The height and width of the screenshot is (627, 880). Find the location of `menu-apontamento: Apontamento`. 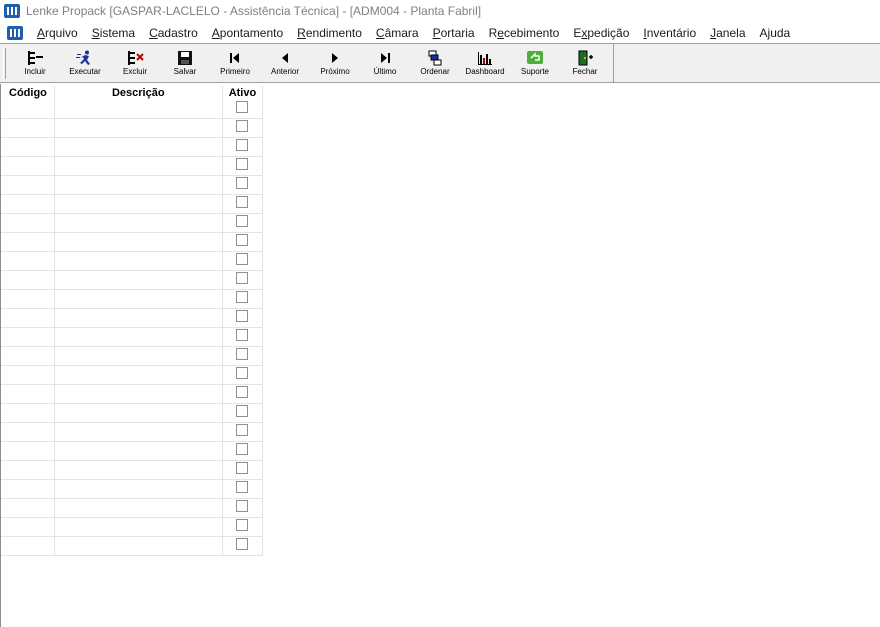

menu-apontamento: Apontamento is located at coordinates (247, 33).